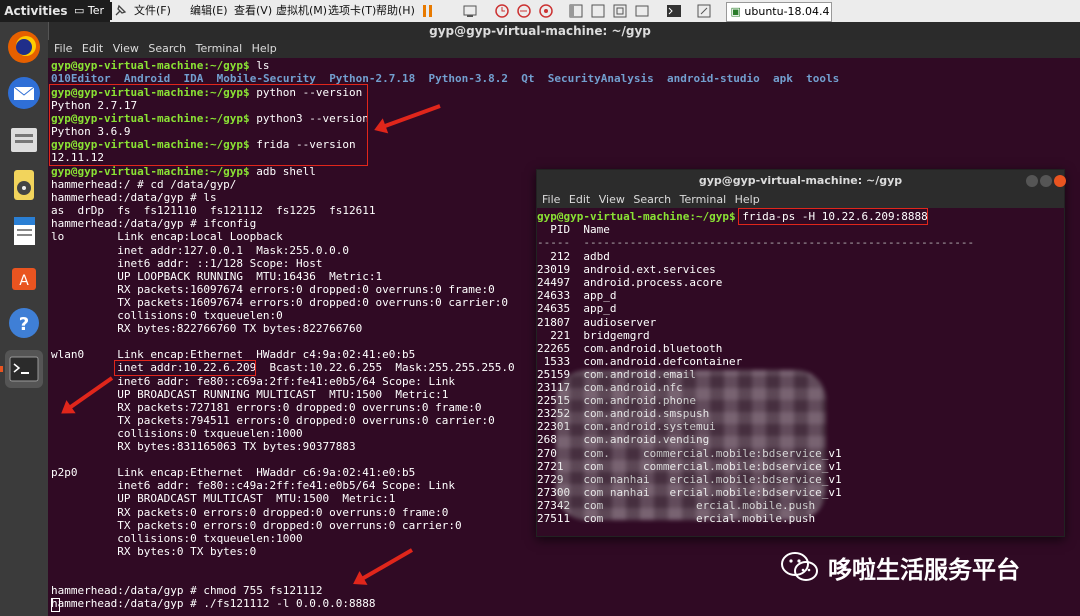 This screenshot has height=616, width=1080. Describe the element at coordinates (301, 11) in the screenshot. I see `vm-menu-vm: 虚拟机(M)` at that location.